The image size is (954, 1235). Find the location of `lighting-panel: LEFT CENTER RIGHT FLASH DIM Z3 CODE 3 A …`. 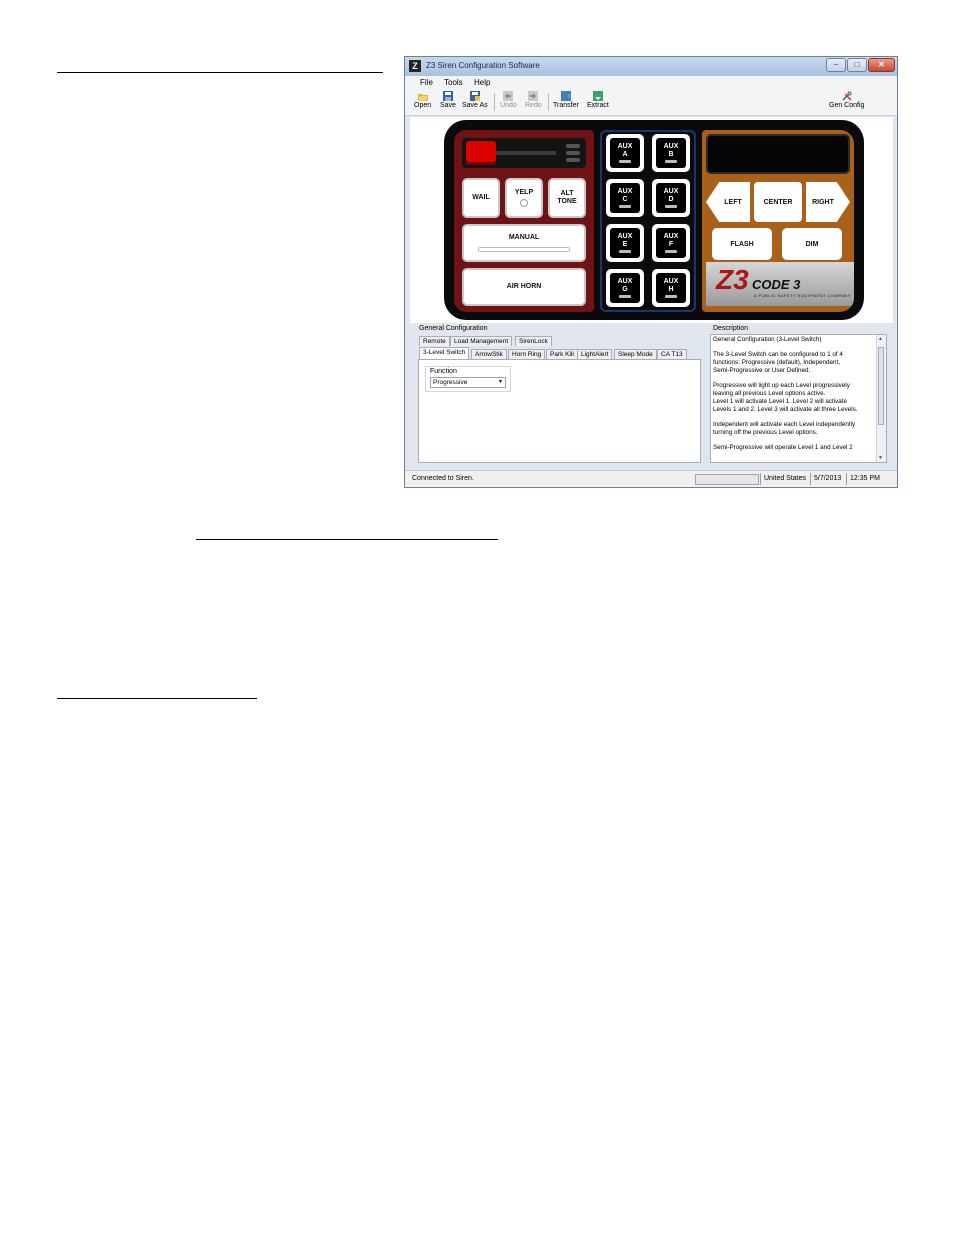

lighting-panel: LEFT CENTER RIGHT FLASH DIM Z3 CODE 3 A … is located at coordinates (778, 221).